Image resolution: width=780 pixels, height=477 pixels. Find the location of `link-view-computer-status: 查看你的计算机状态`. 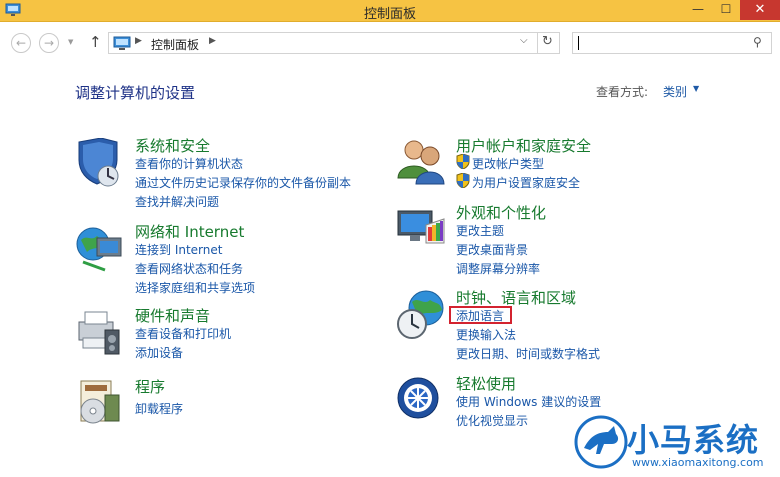

link-view-computer-status: 查看你的计算机状态 is located at coordinates (189, 163).